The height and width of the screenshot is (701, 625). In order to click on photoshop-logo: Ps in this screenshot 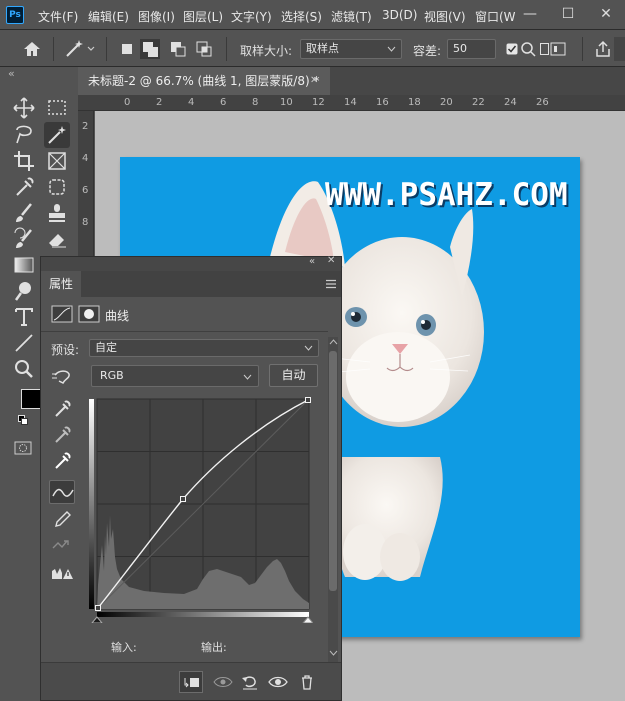, I will do `click(15, 15)`.